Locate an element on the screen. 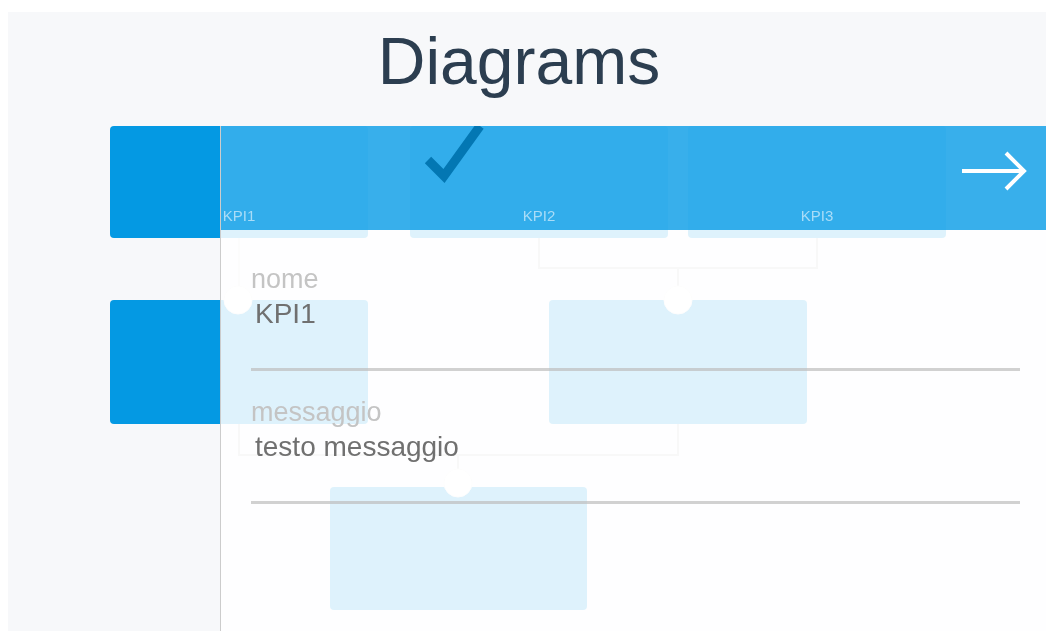  page-title: Diagrams is located at coordinates (519, 59).